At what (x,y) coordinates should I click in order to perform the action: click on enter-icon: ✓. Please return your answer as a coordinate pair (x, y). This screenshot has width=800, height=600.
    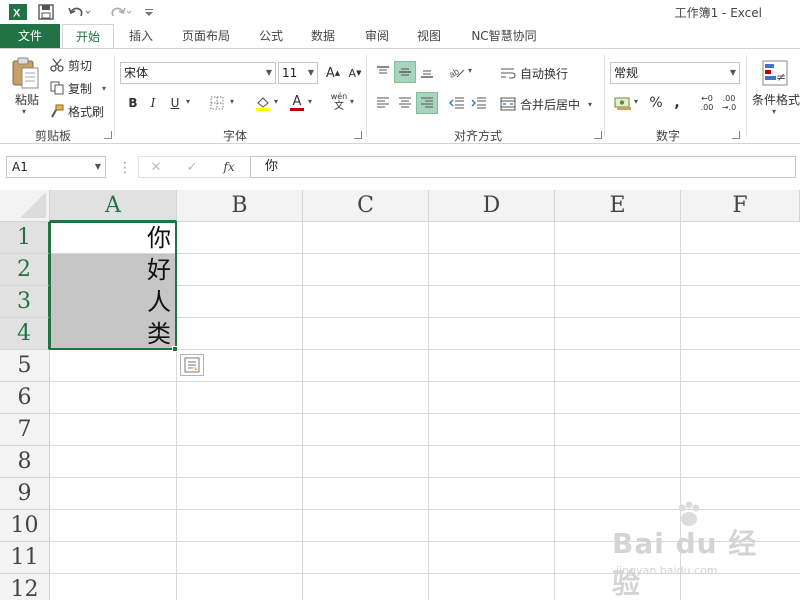
    Looking at the image, I should click on (192, 167).